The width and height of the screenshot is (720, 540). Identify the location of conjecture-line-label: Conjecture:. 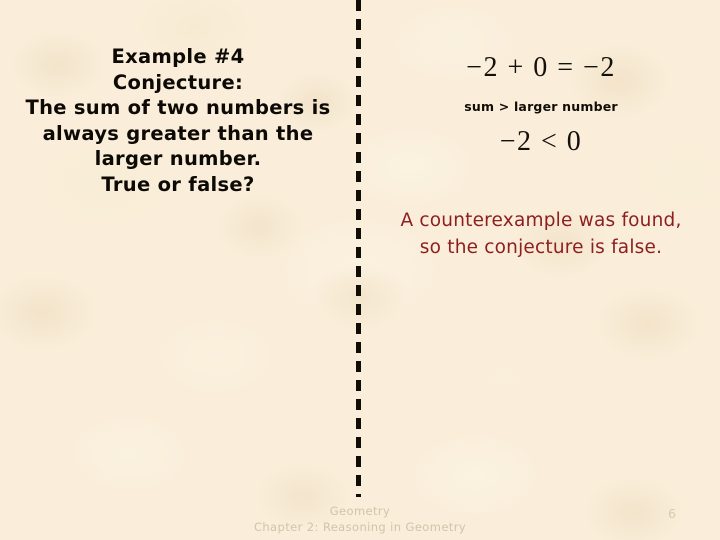
(178, 82).